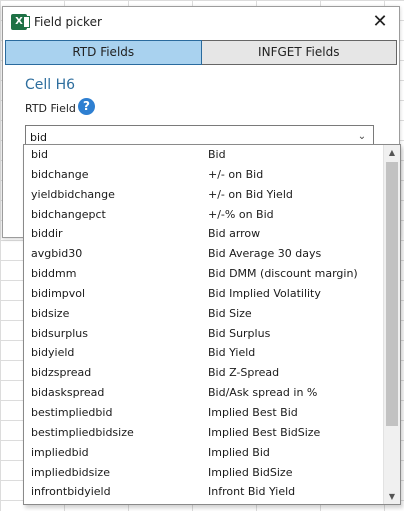 Image resolution: width=404 pixels, height=511 pixels. What do you see at coordinates (203, 413) in the screenshot?
I see `list-item: bestimpliedbid Implied Best Bid` at bounding box center [203, 413].